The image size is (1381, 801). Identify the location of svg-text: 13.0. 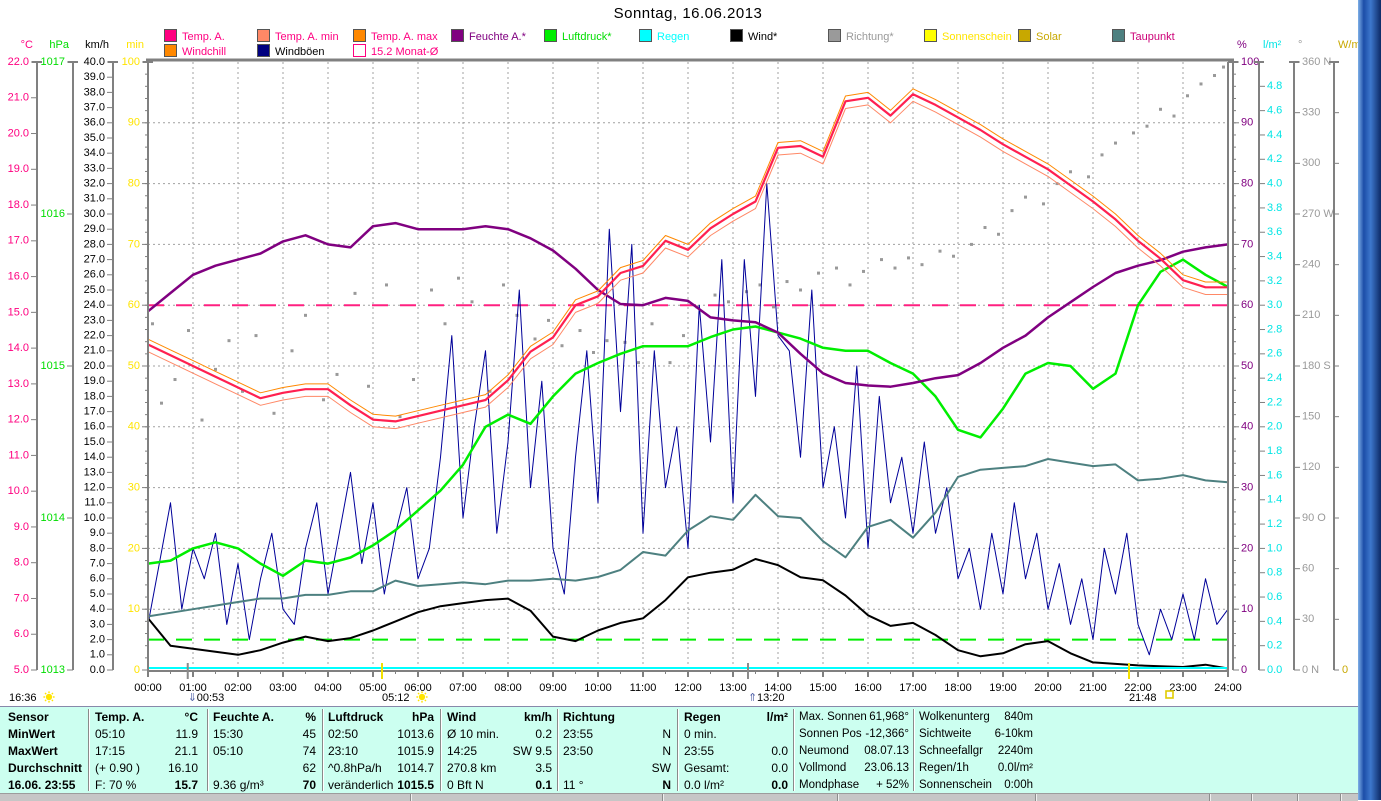
(18, 384).